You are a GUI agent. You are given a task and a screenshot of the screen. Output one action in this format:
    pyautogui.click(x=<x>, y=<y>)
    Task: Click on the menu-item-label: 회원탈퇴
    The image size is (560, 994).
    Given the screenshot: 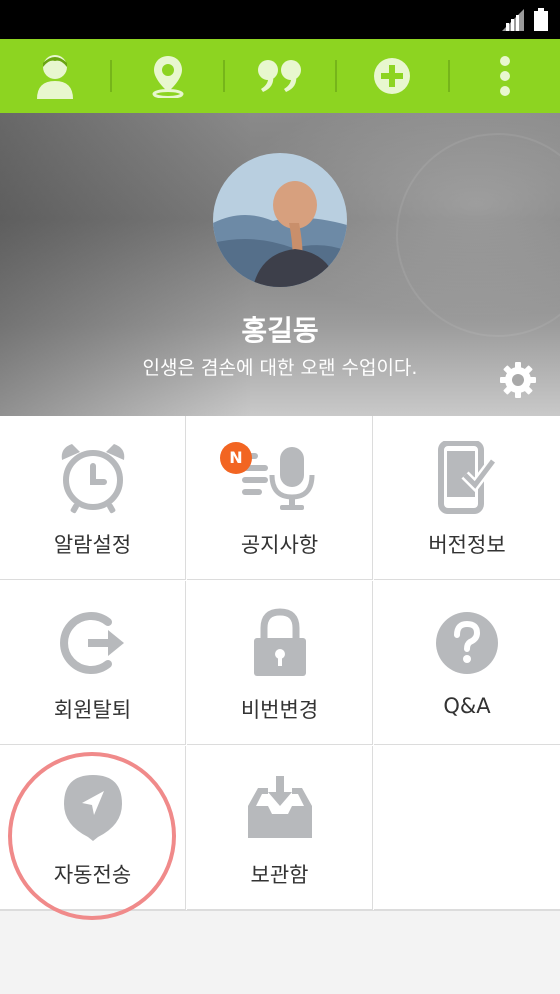 What is the action you would take?
    pyautogui.click(x=92, y=710)
    